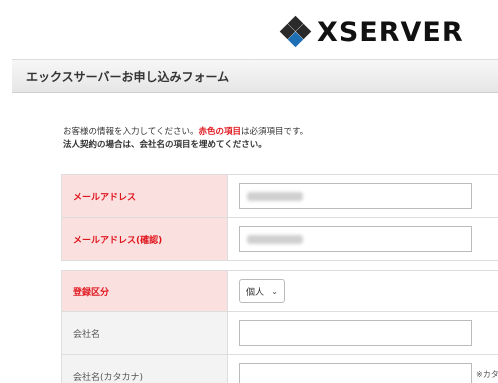 This screenshot has width=498, height=383. I want to click on email-cell, so click(363, 196).